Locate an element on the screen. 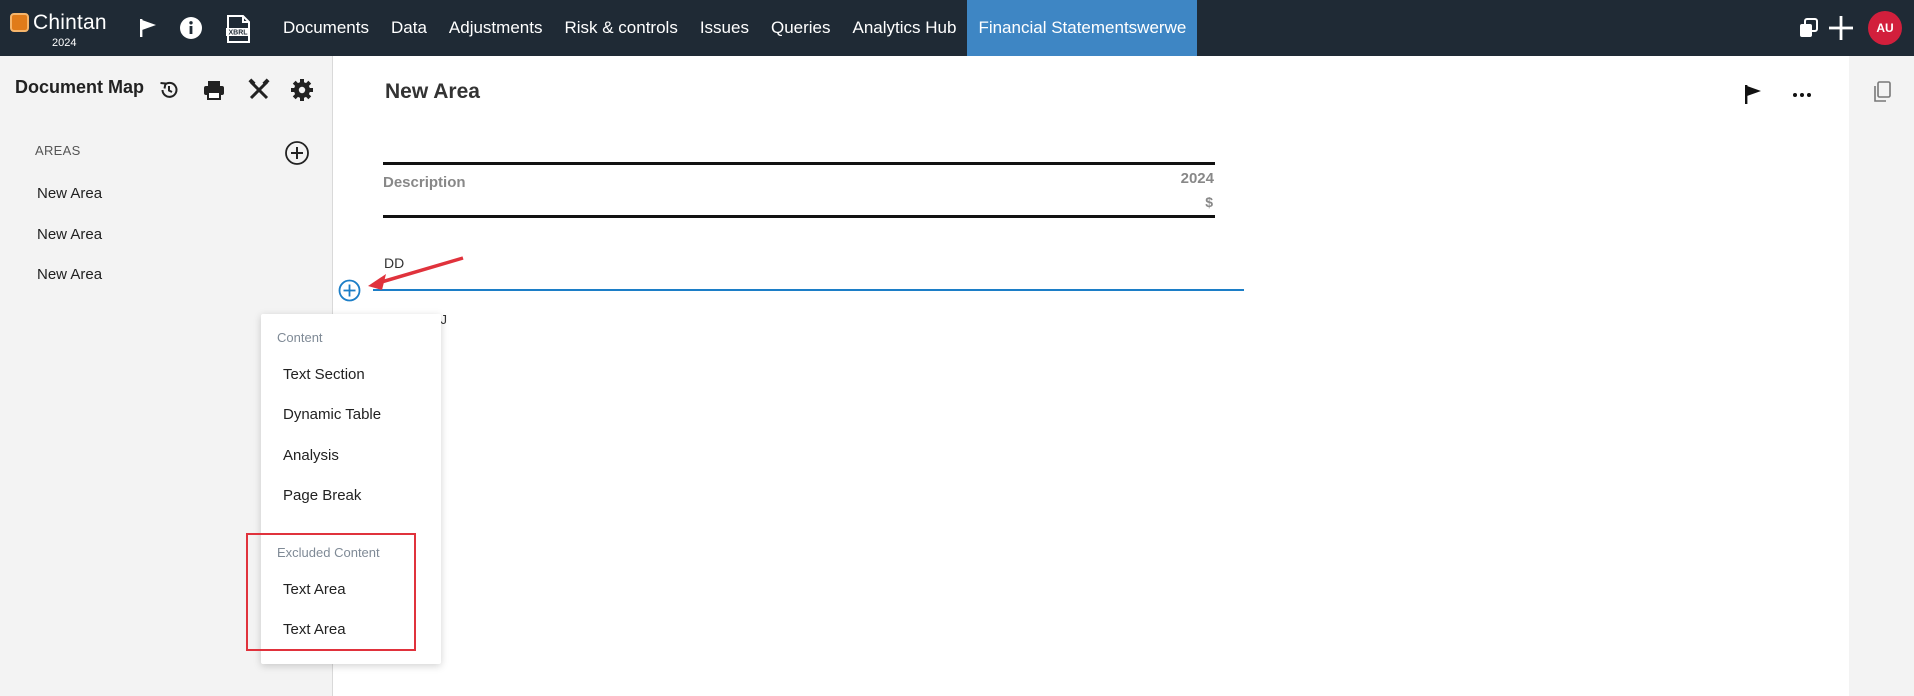 The height and width of the screenshot is (696, 1914). nav-analytics-hub: Analytics Hub is located at coordinates (905, 28).